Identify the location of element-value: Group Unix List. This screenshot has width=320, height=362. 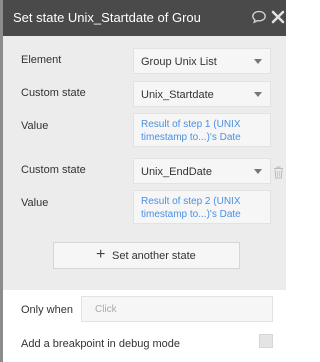
(179, 62).